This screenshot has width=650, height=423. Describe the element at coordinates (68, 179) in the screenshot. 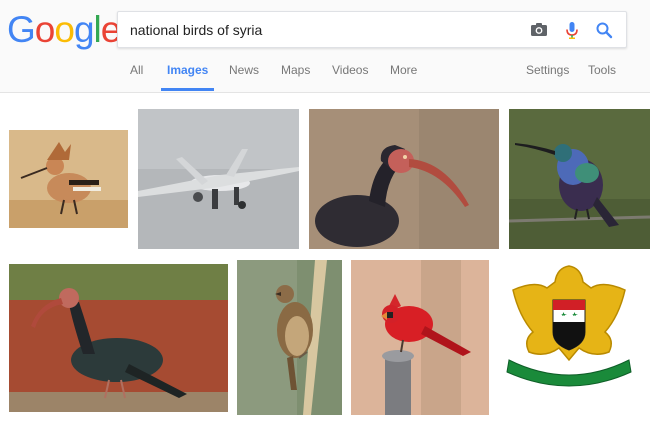

I see `image-result-hoopoe` at that location.